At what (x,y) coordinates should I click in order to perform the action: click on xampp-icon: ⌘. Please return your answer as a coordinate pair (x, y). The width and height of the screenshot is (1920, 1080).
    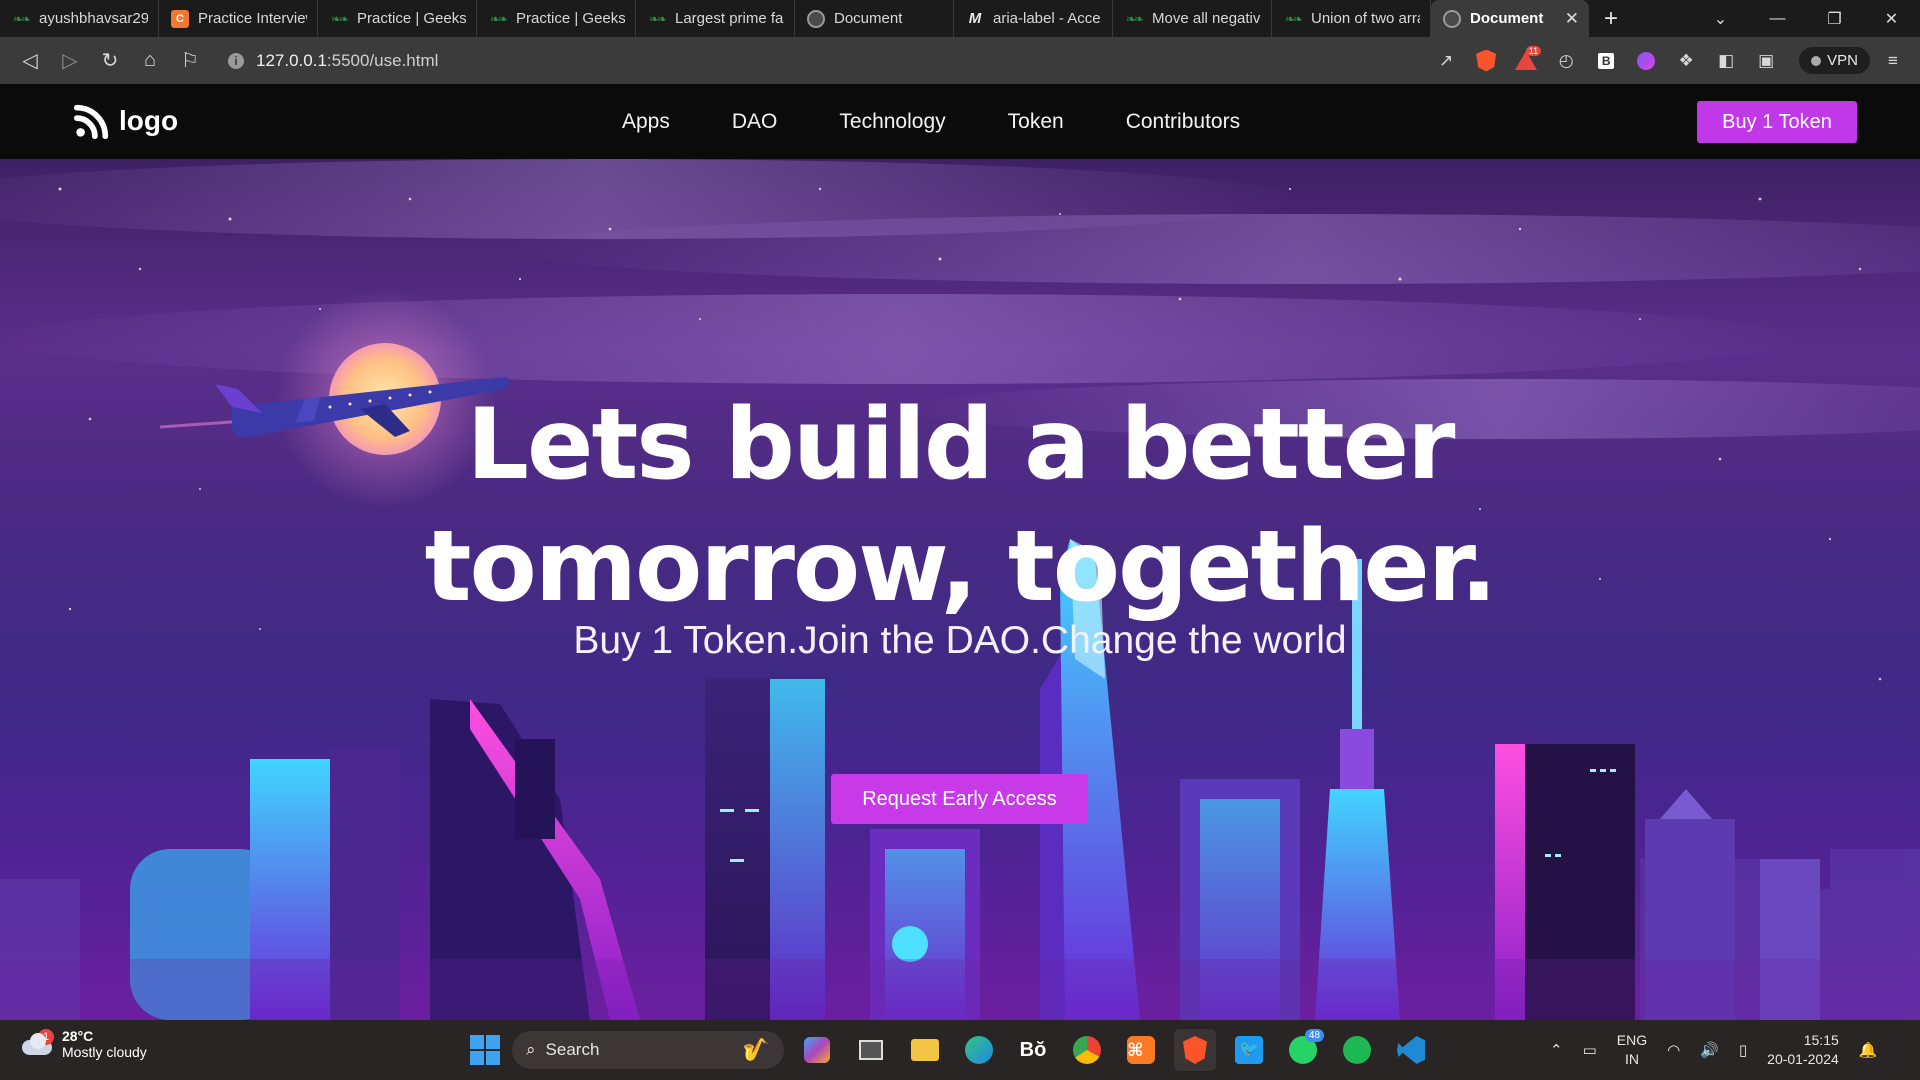
    Looking at the image, I should click on (1141, 1050).